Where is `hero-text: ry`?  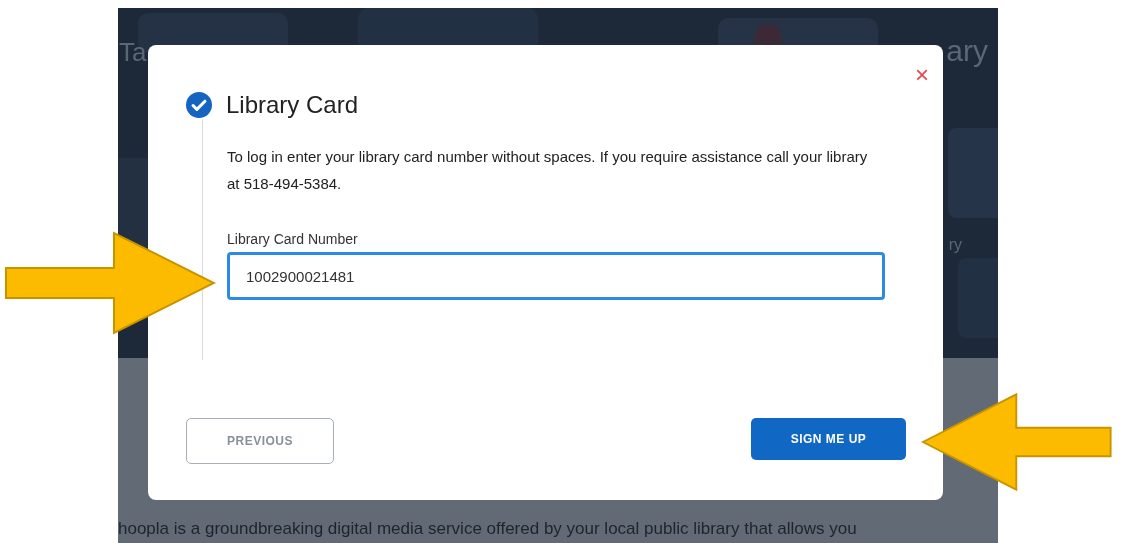
hero-text: ry is located at coordinates (955, 245).